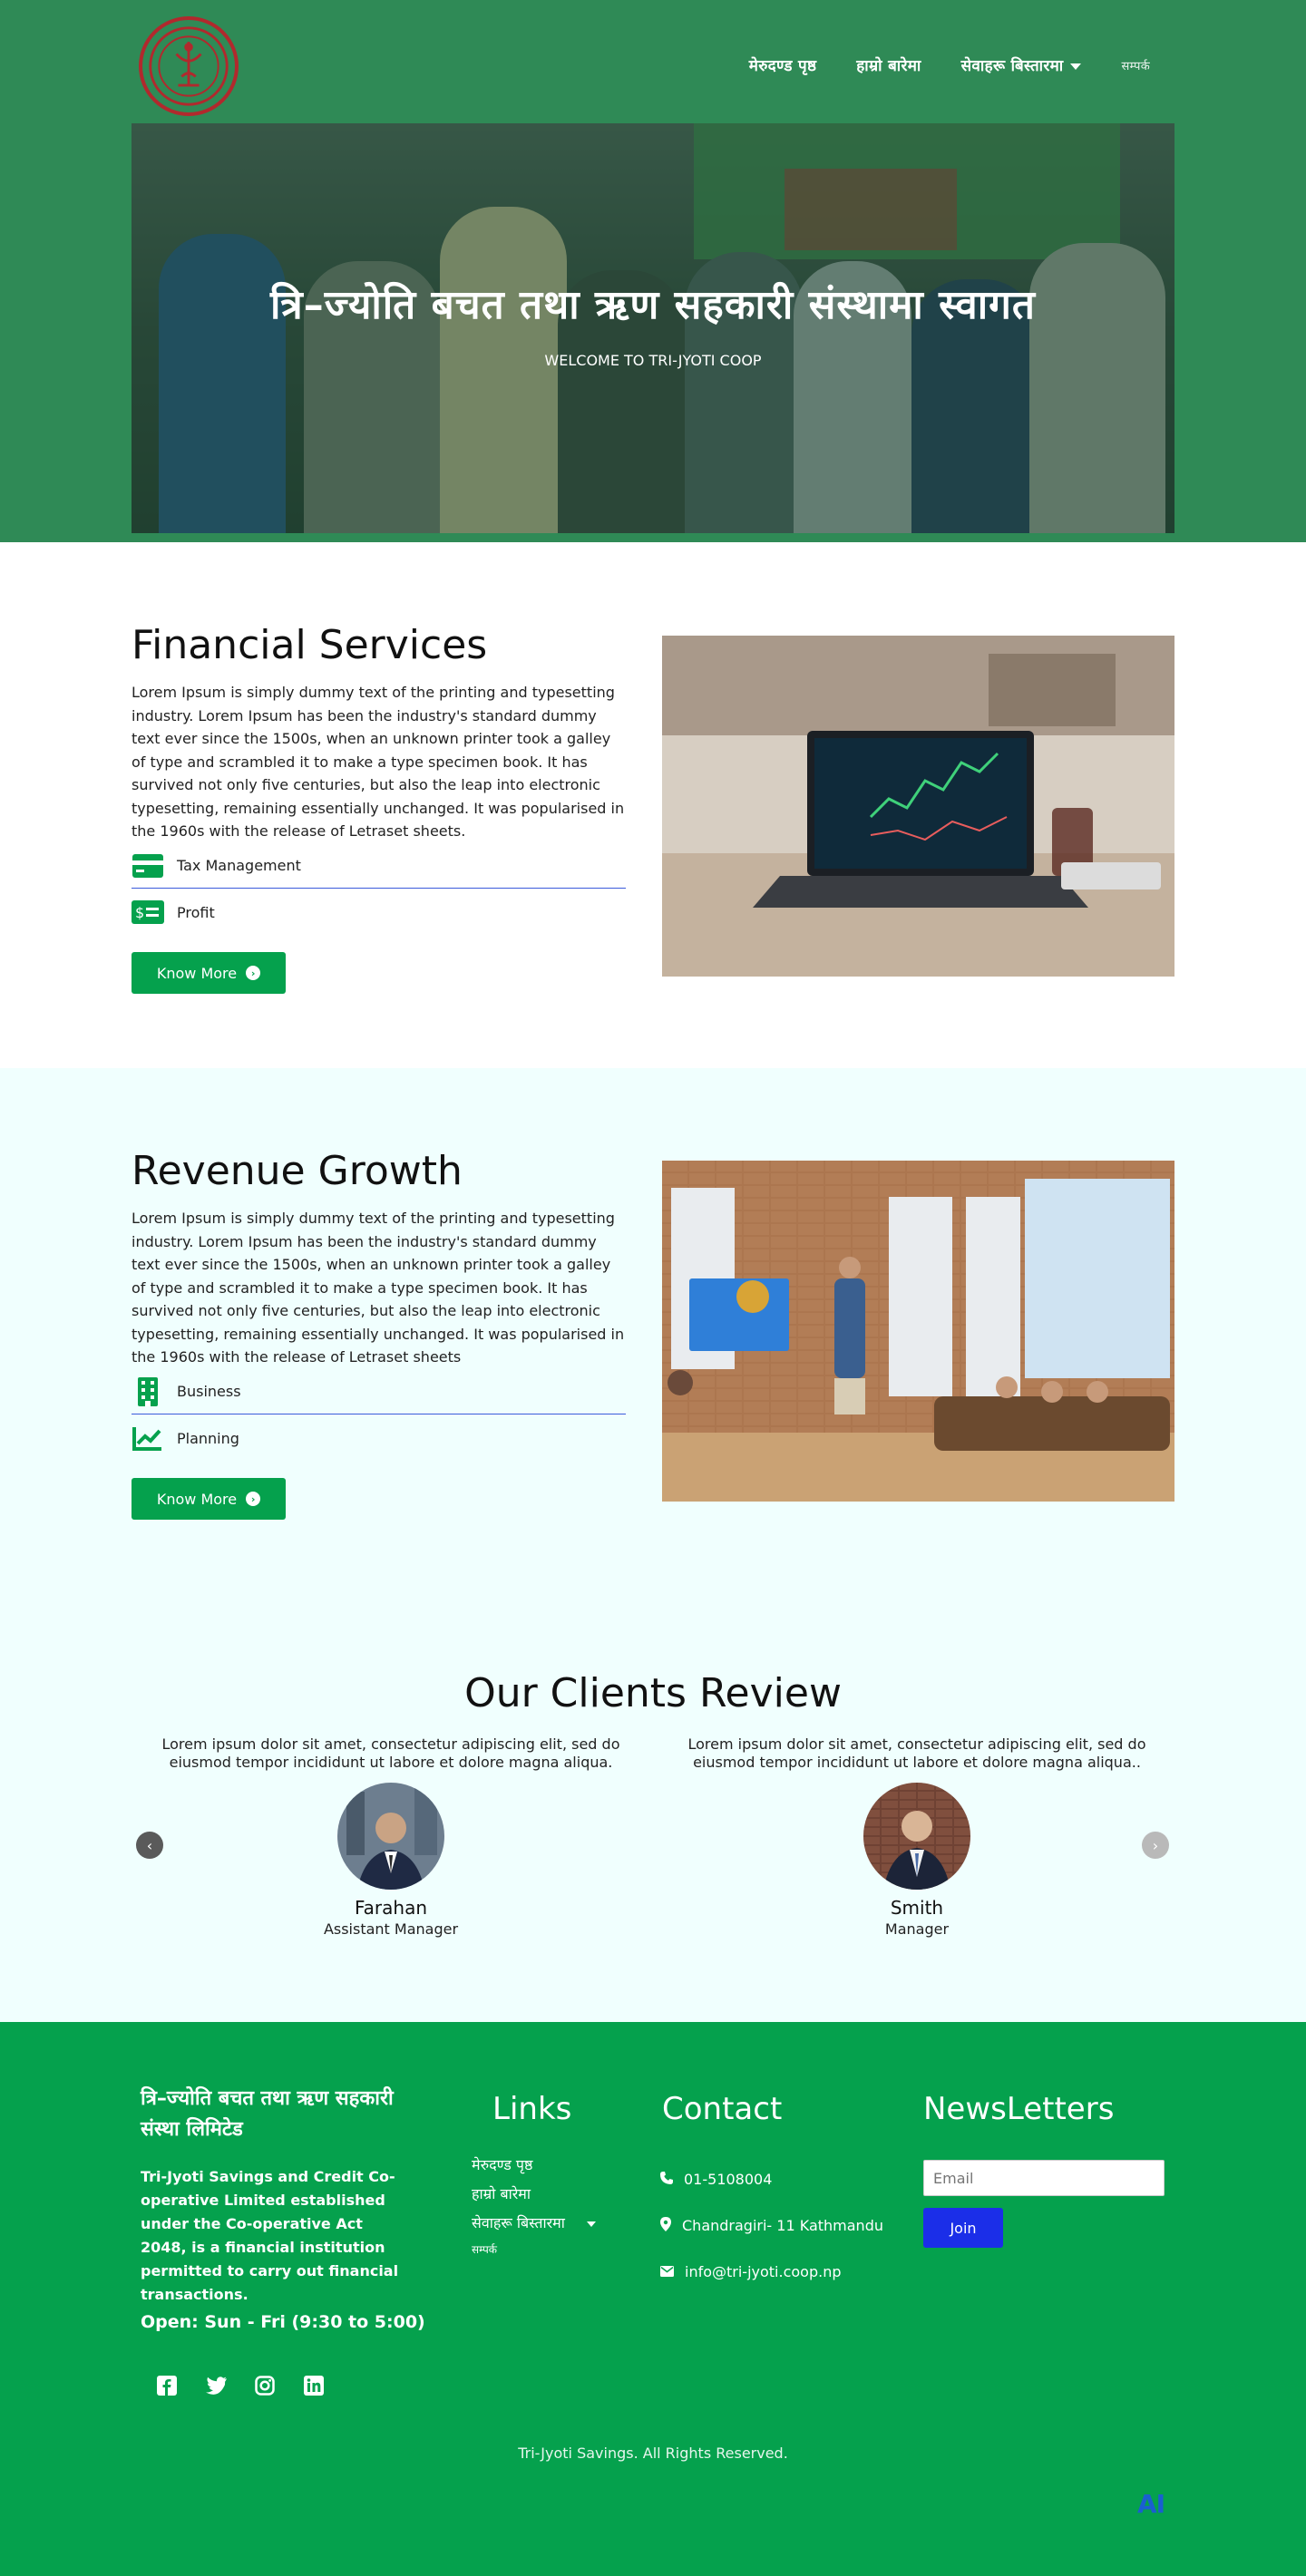 The image size is (1306, 2576). I want to click on links-heading: Links, so click(532, 2109).